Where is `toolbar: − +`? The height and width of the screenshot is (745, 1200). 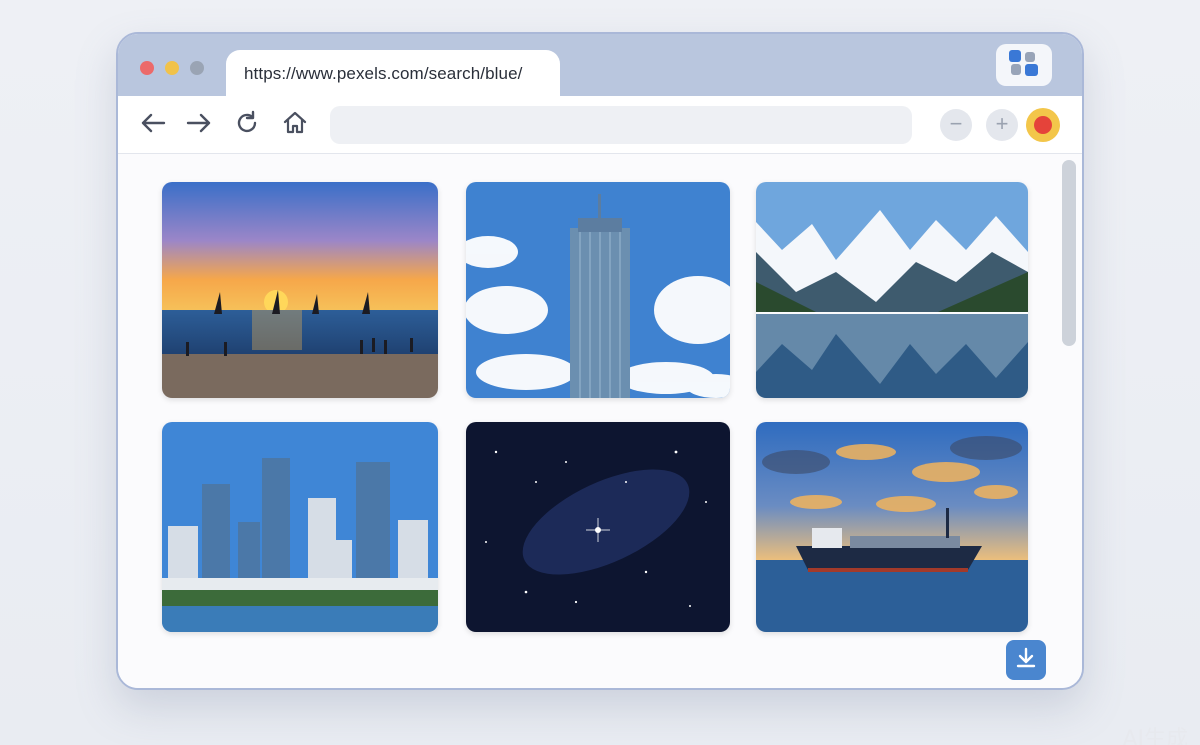 toolbar: − + is located at coordinates (600, 125).